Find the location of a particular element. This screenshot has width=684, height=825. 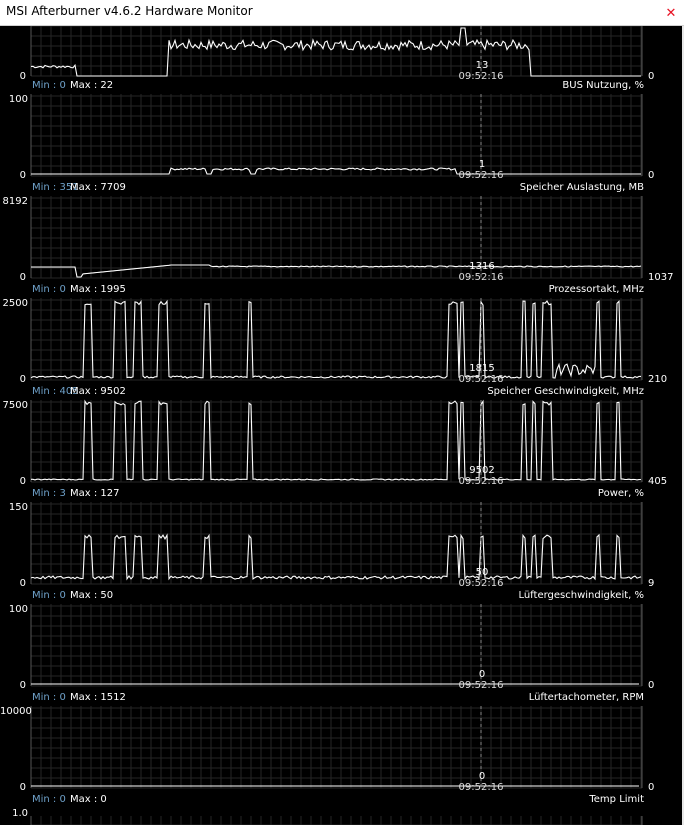

graph-5-axis-max: 100 is located at coordinates (18, 609).